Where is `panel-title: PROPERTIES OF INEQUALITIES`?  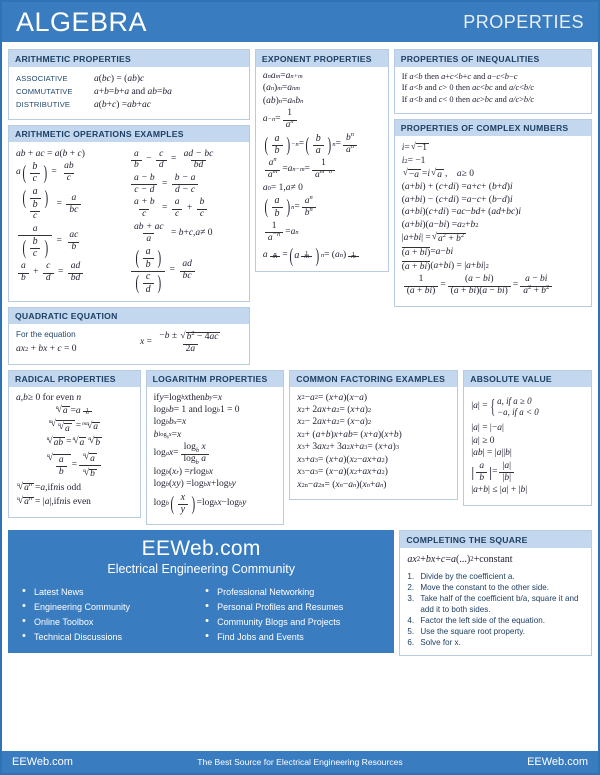 panel-title: PROPERTIES OF INEQUALITIES is located at coordinates (492, 58).